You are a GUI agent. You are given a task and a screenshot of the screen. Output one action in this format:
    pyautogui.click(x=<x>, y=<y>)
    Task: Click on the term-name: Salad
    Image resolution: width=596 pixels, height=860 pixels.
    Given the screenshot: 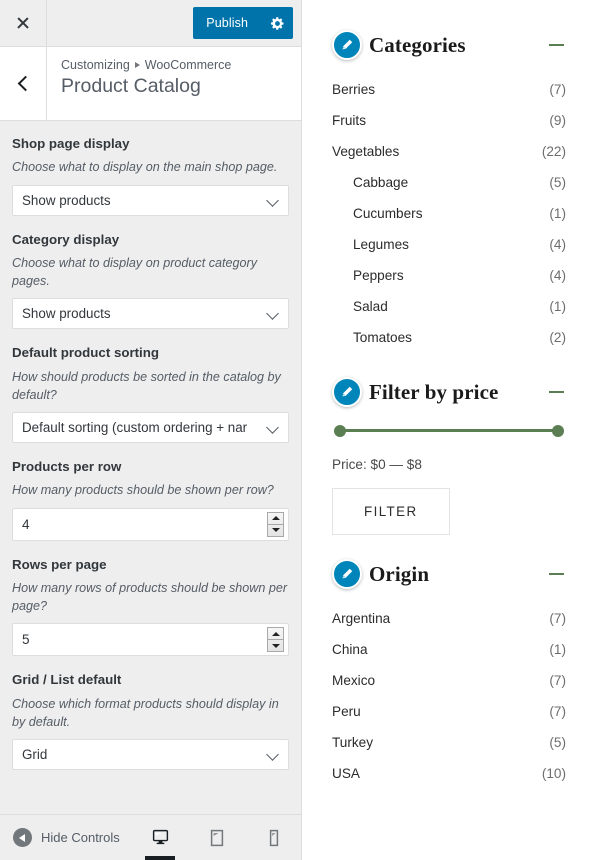 What is the action you would take?
    pyautogui.click(x=370, y=306)
    